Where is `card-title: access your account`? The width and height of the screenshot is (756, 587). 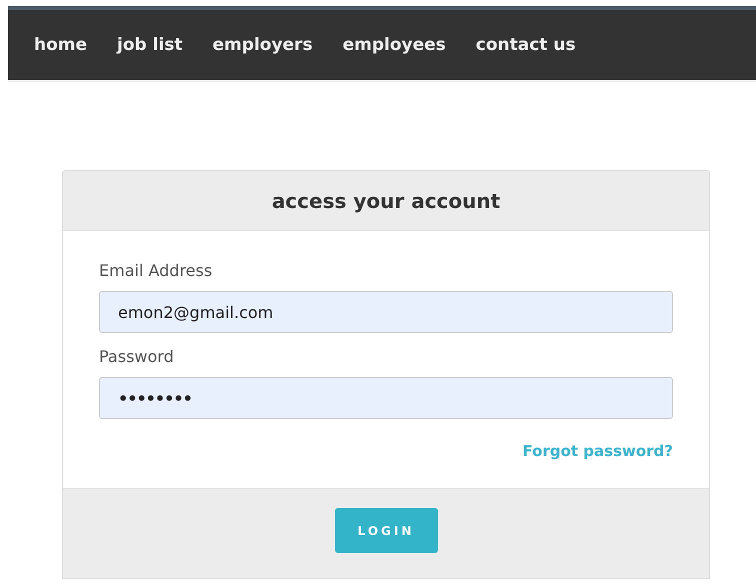 card-title: access your account is located at coordinates (386, 200).